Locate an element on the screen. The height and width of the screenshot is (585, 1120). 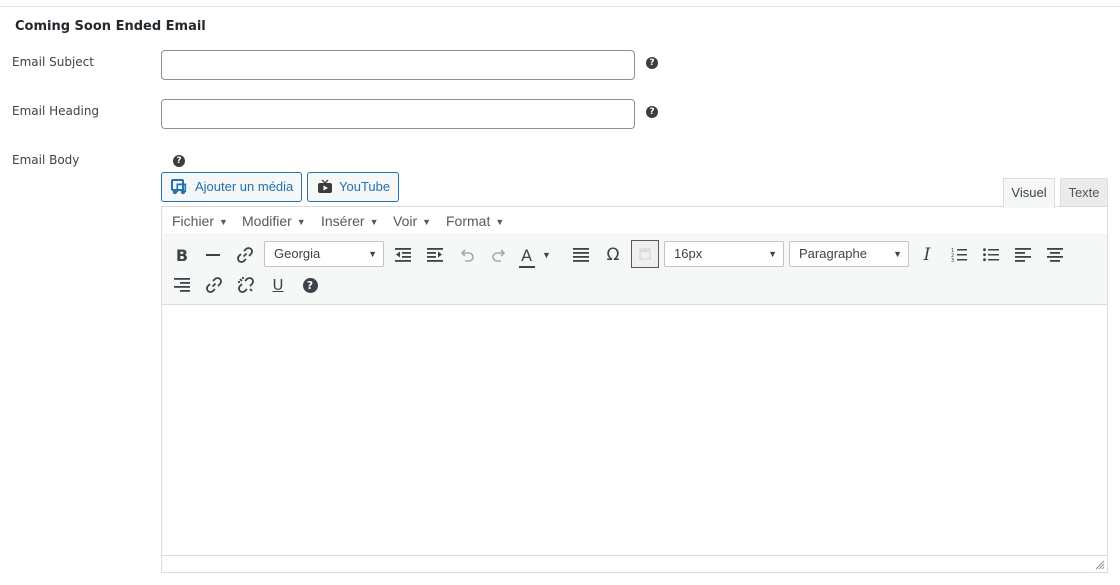
align-left-button is located at coordinates (1023, 255).